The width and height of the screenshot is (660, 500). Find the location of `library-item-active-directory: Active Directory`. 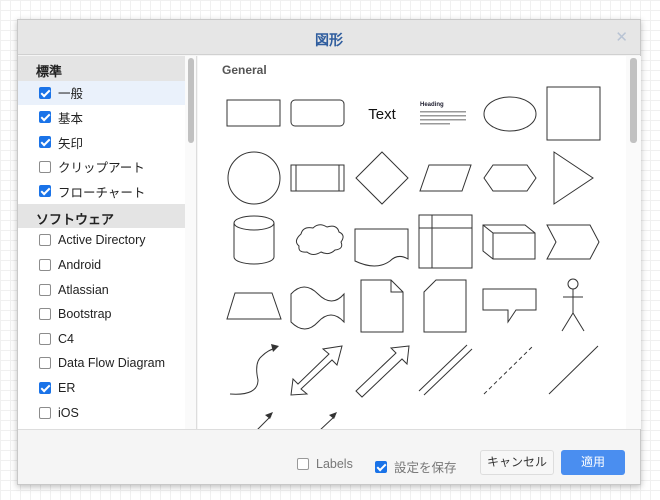

library-item-active-directory: Active Directory is located at coordinates (101, 240).